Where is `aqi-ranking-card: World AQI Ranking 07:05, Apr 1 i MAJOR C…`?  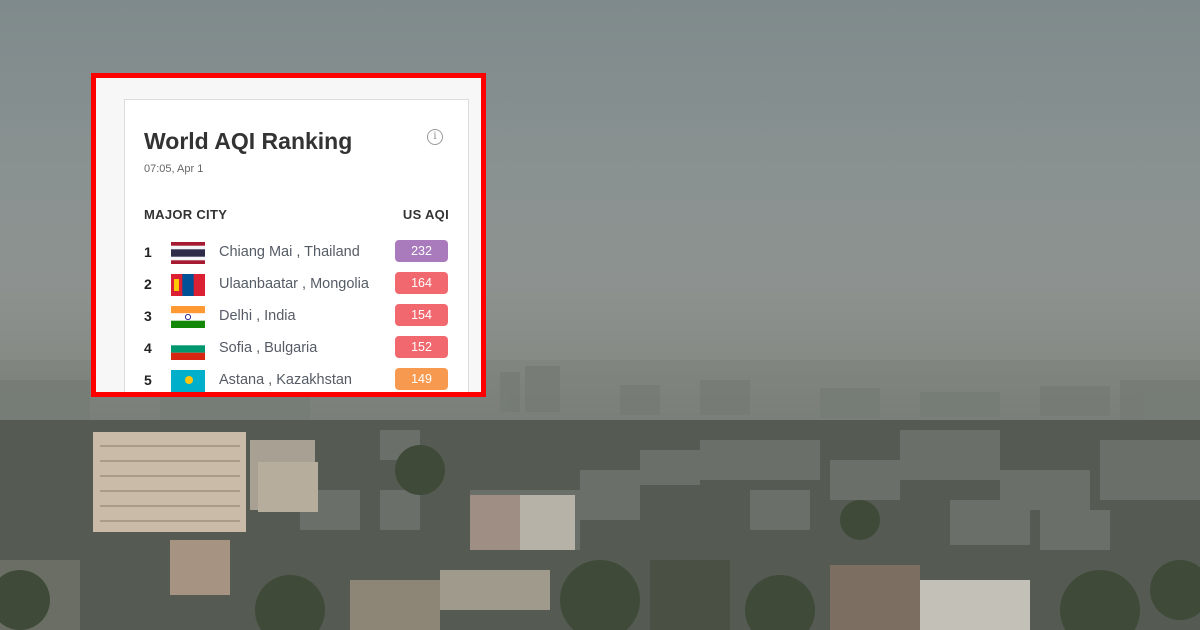 aqi-ranking-card: World AQI Ranking 07:05, Apr 1 i MAJOR C… is located at coordinates (297, 245).